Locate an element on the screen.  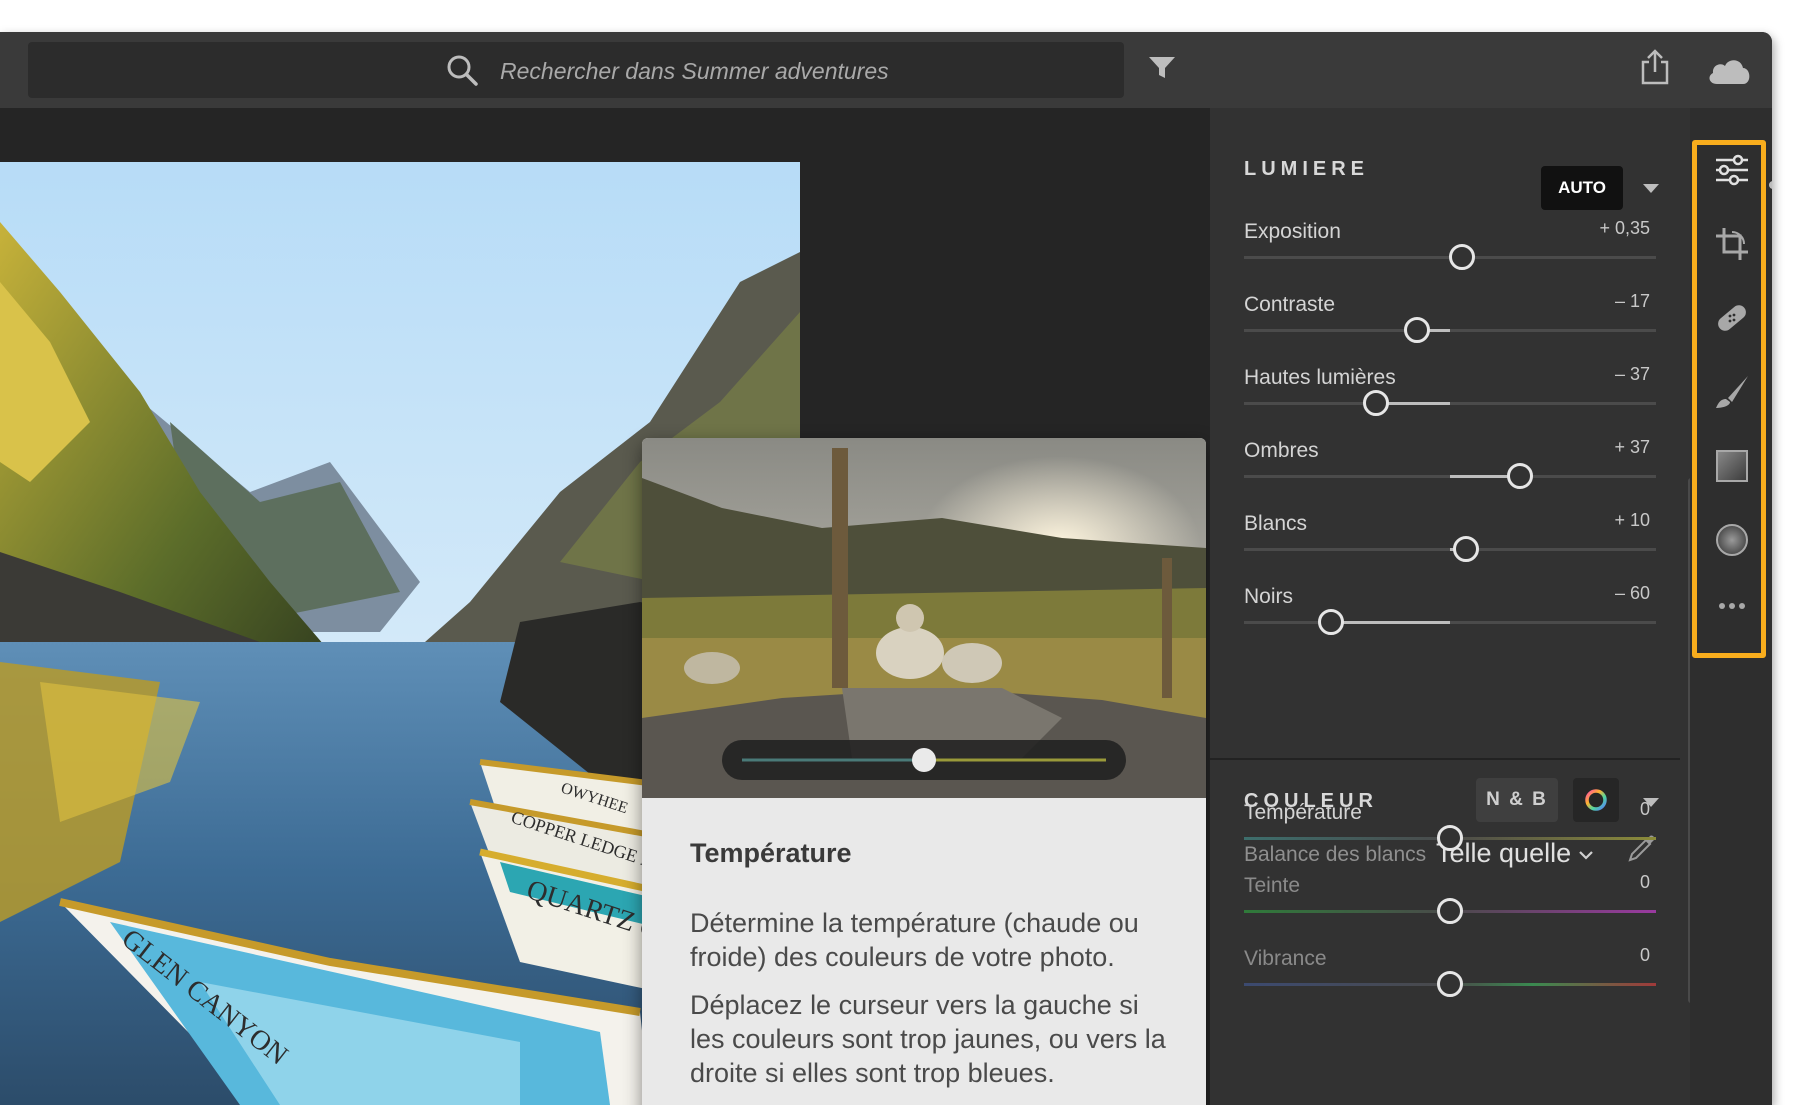
light-slider-label: Hautes lumières is located at coordinates (1320, 377).